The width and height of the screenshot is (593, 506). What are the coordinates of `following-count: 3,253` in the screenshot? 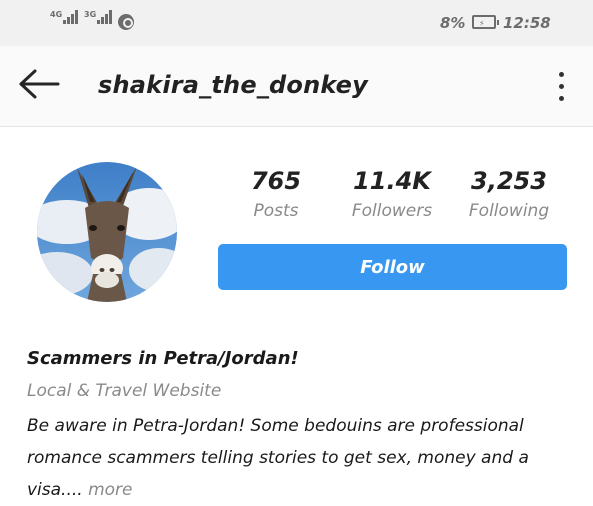 It's located at (509, 181).